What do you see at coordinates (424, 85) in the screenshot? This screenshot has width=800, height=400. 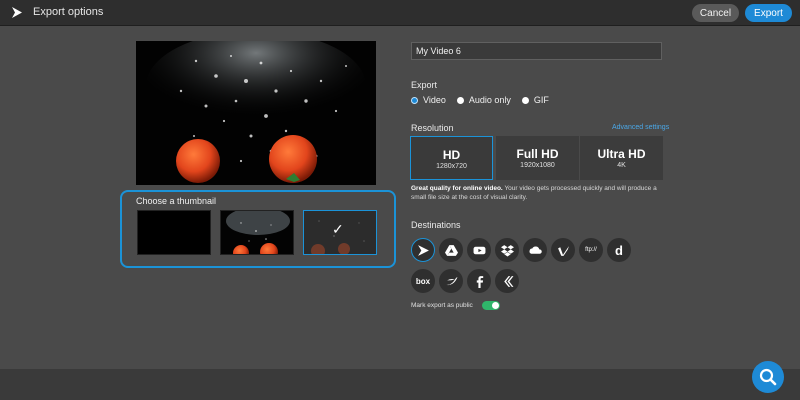 I see `export-label: Export` at bounding box center [424, 85].